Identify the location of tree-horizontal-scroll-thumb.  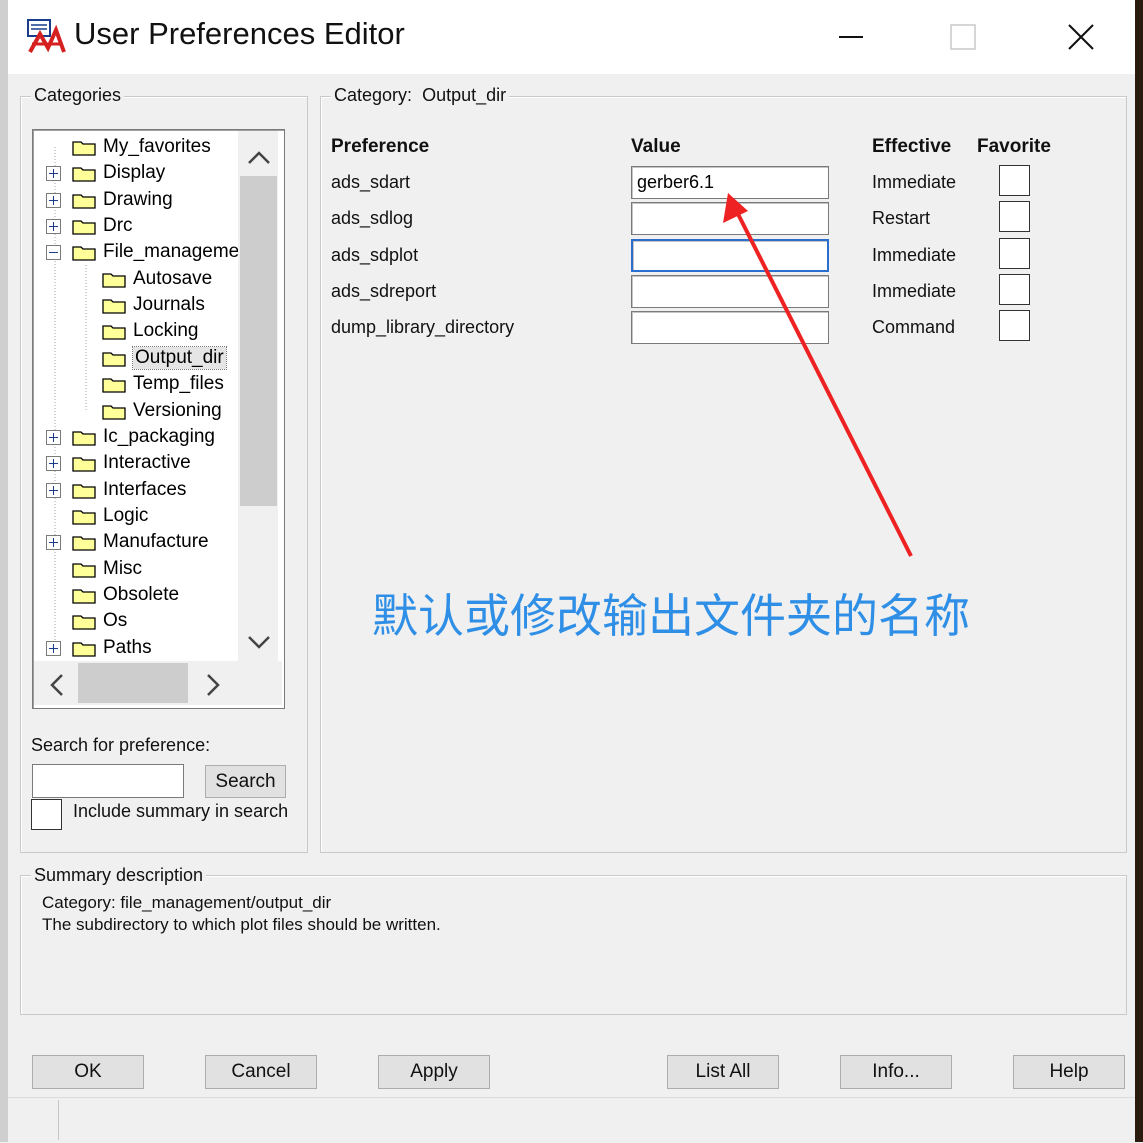
(133, 683).